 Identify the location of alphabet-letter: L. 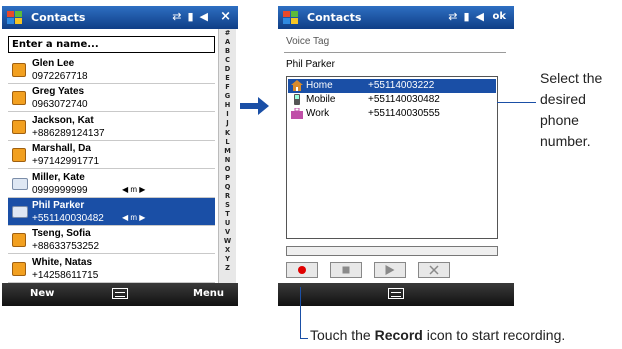
(227, 142).